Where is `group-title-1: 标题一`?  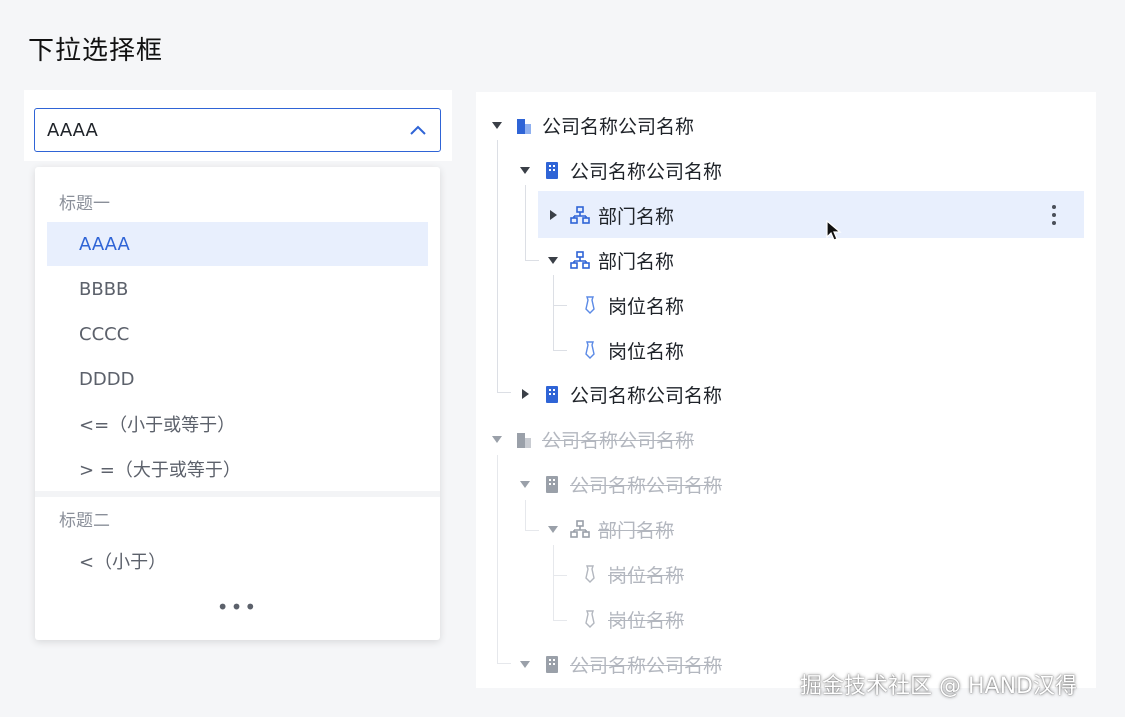 group-title-1: 标题一 is located at coordinates (84, 204).